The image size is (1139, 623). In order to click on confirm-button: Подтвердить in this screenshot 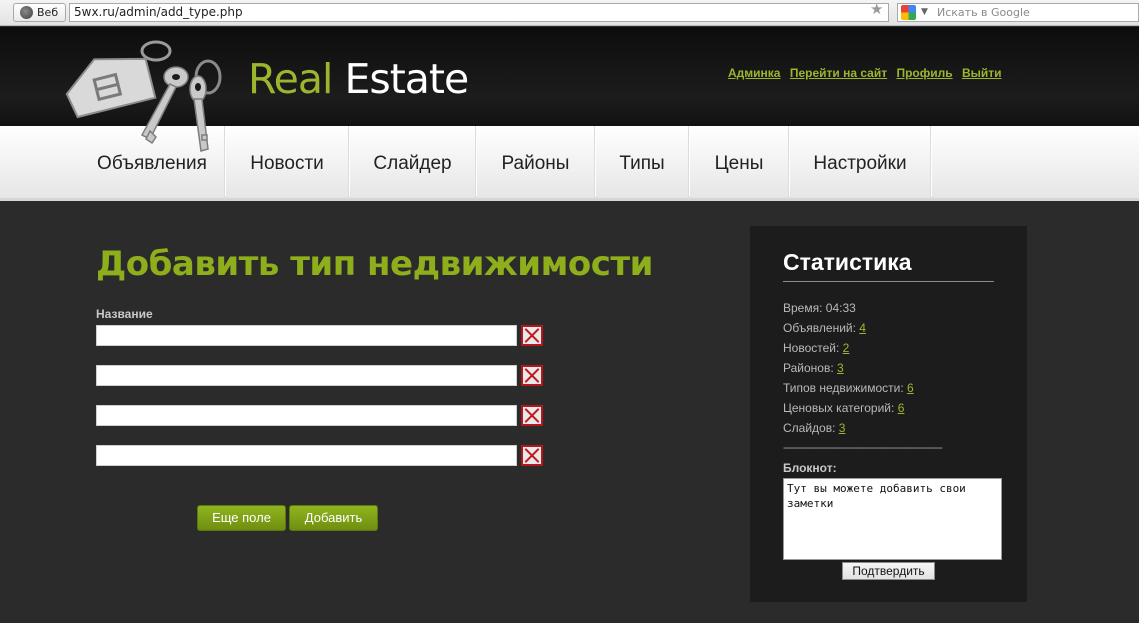, I will do `click(888, 571)`.